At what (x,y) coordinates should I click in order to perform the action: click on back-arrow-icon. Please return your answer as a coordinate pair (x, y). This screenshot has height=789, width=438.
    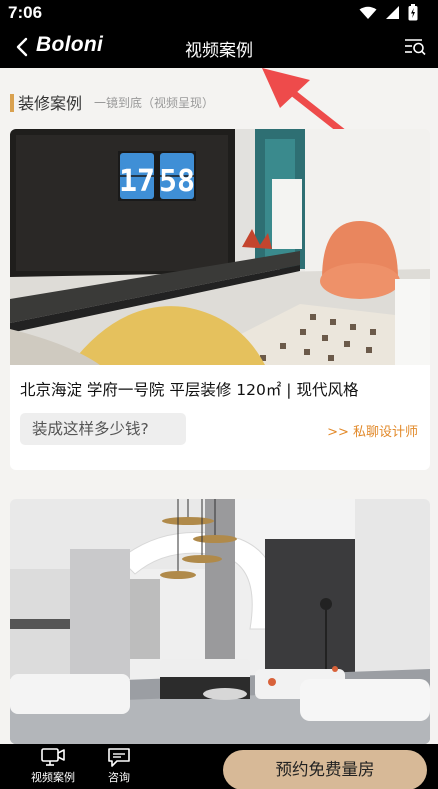
    Looking at the image, I should click on (23, 47).